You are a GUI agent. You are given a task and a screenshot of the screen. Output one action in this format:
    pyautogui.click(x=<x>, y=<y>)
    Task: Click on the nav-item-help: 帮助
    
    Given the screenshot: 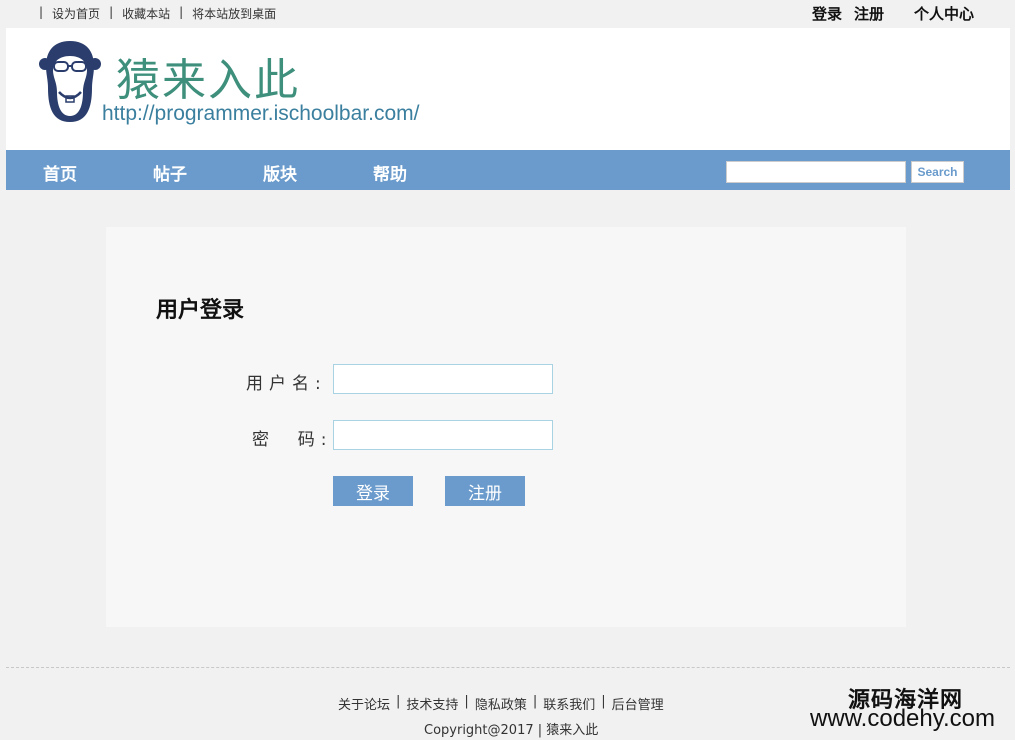 What is the action you would take?
    pyautogui.click(x=390, y=172)
    